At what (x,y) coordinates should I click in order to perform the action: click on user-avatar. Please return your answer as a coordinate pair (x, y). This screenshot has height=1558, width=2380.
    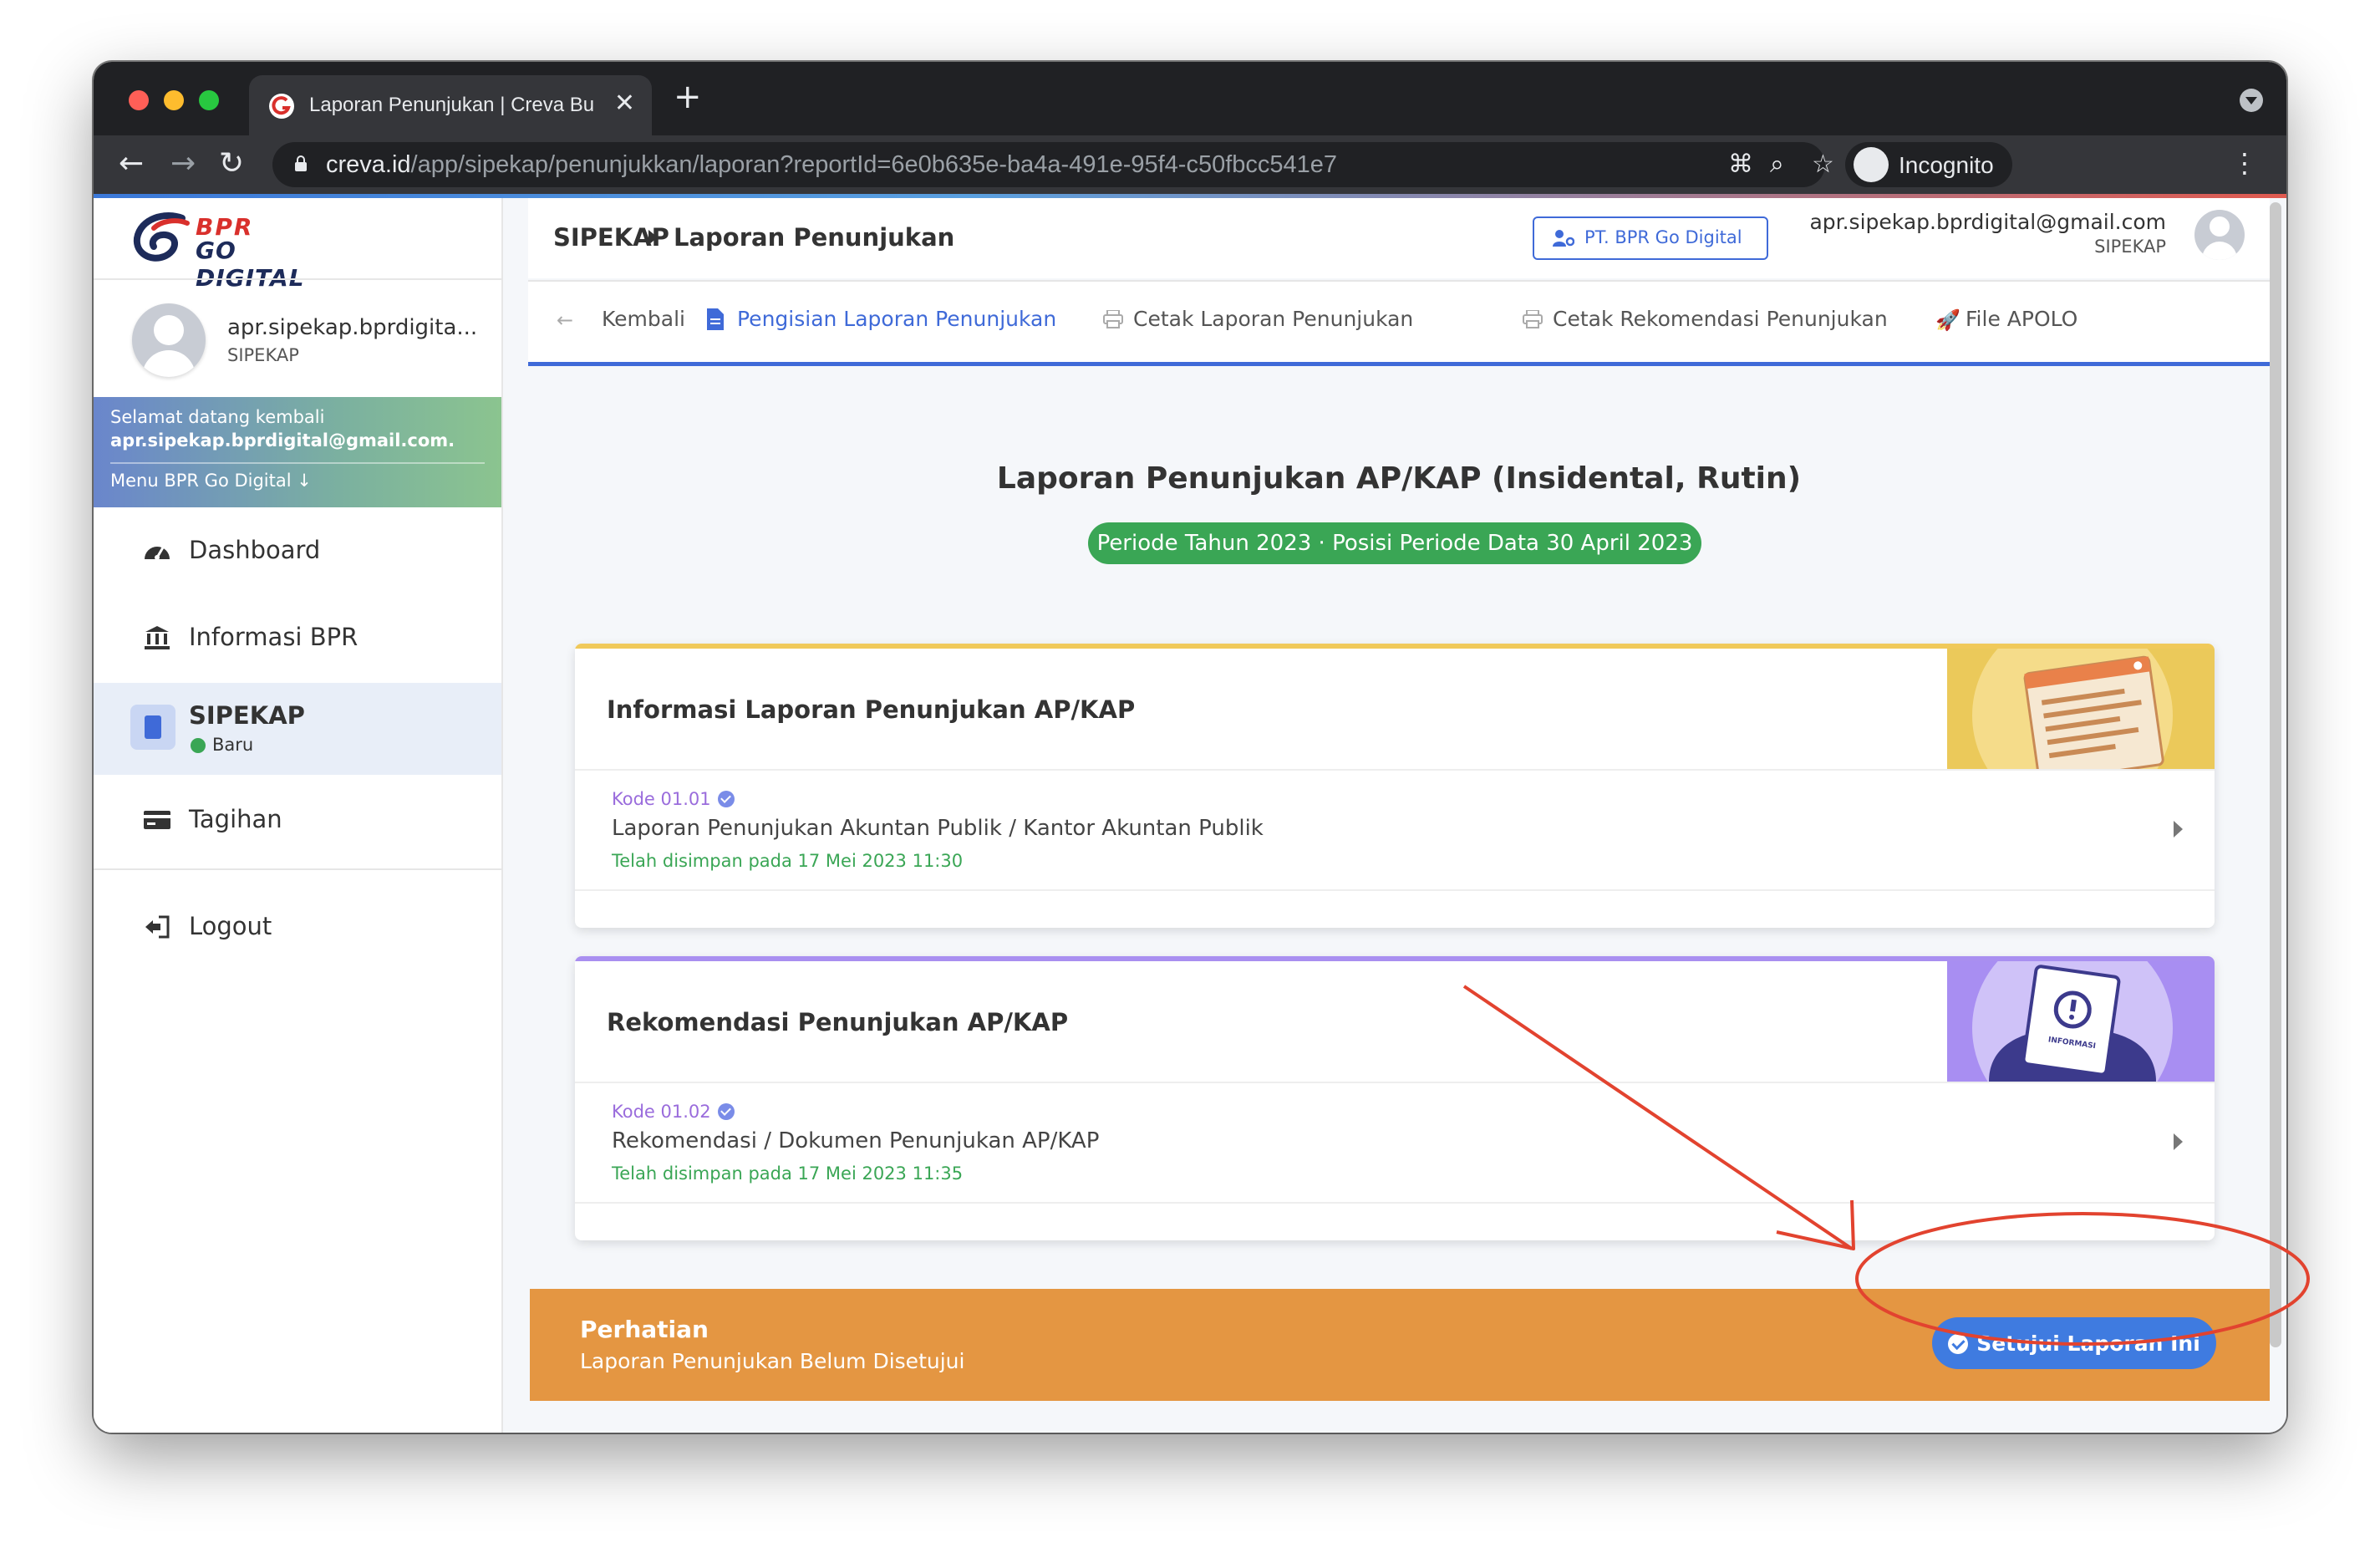
    Looking at the image, I should click on (169, 340).